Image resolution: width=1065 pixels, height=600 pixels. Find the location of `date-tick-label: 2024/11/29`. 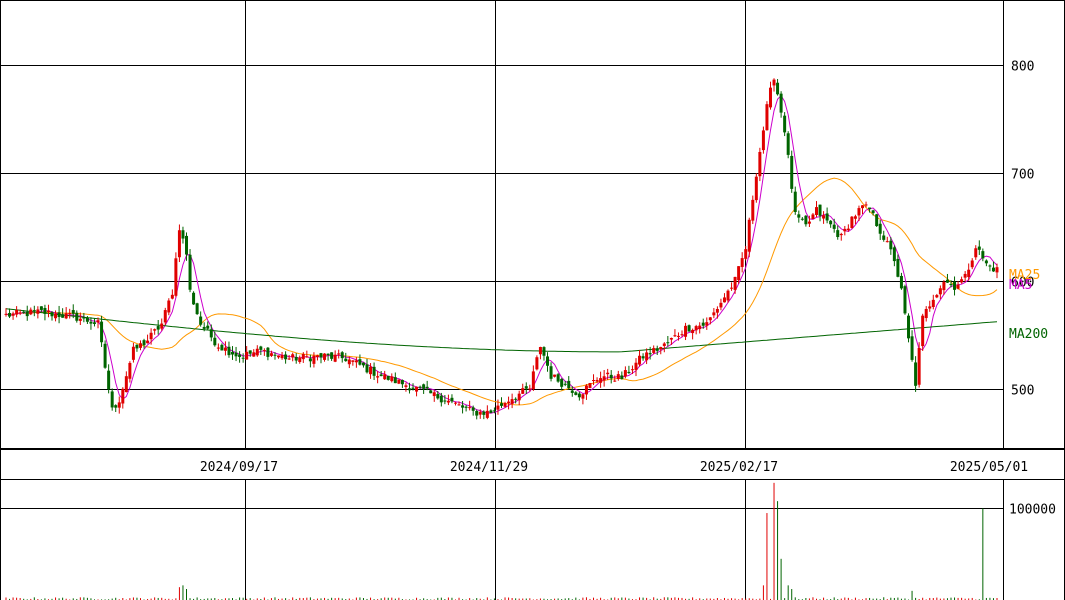

date-tick-label: 2024/11/29 is located at coordinates (489, 467).